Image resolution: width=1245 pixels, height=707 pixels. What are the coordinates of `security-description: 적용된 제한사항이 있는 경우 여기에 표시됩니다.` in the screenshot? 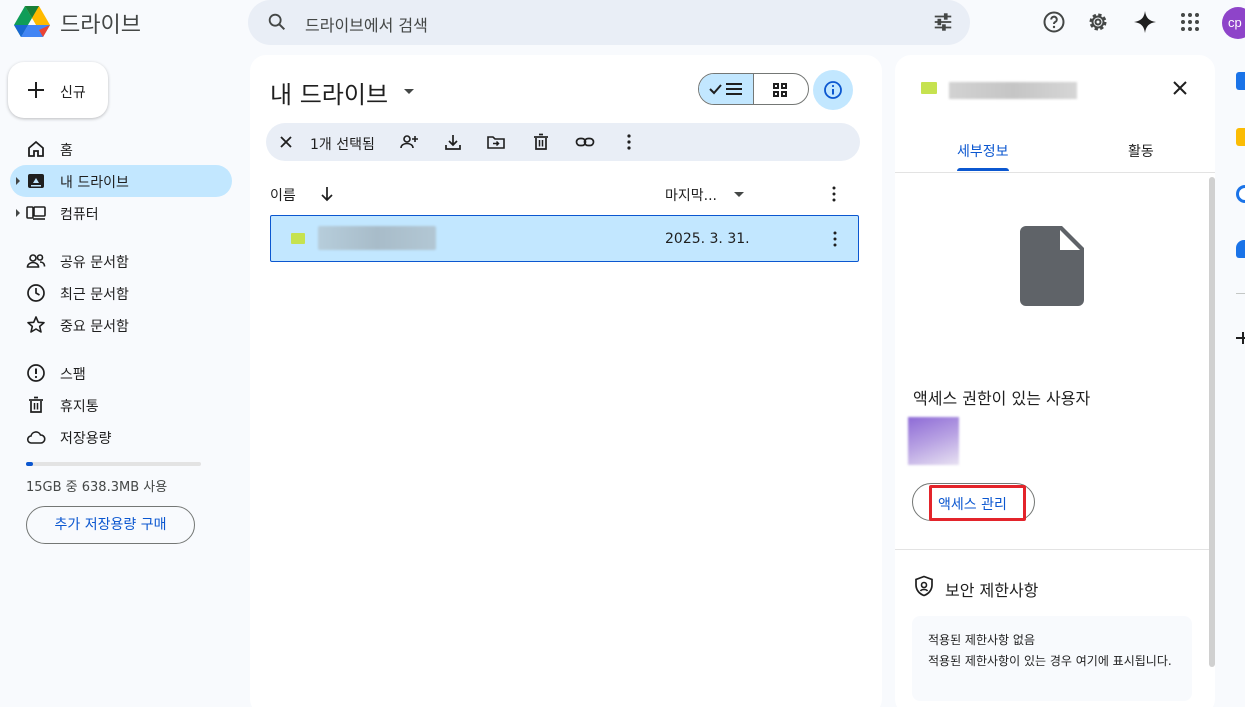 It's located at (1050, 661).